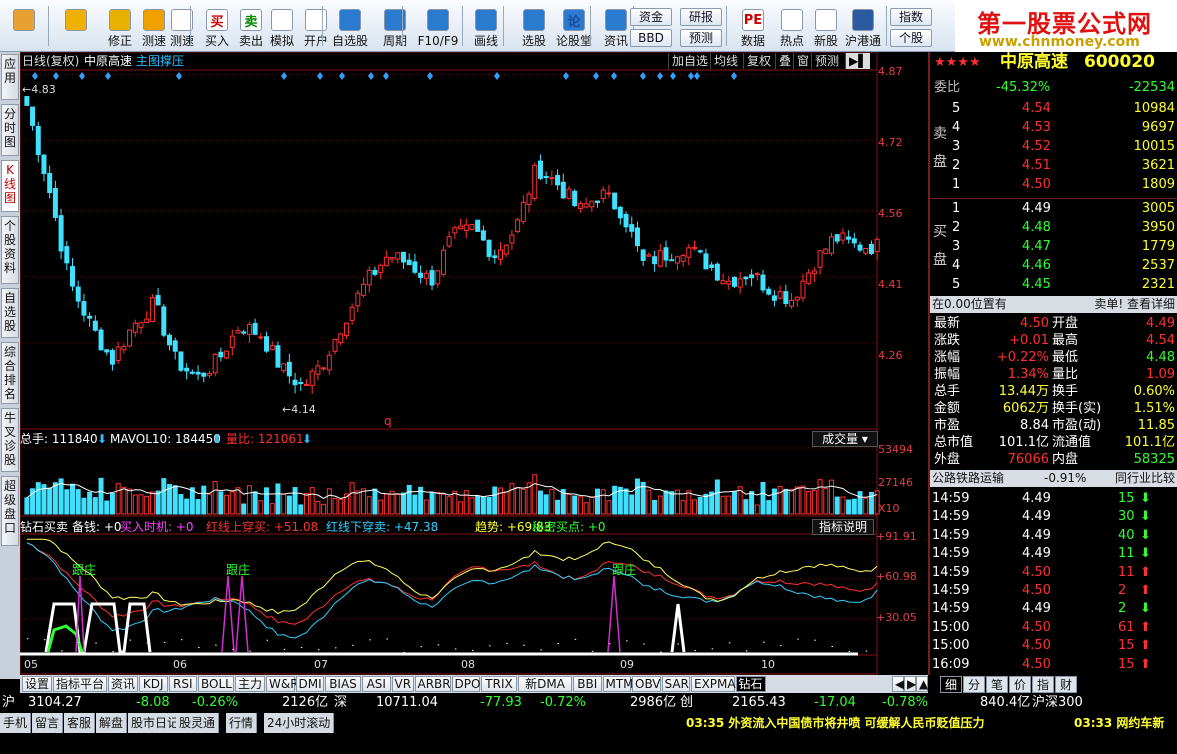  Describe the element at coordinates (545, 684) in the screenshot. I see `indicator-tab-15: 新DMA` at that location.